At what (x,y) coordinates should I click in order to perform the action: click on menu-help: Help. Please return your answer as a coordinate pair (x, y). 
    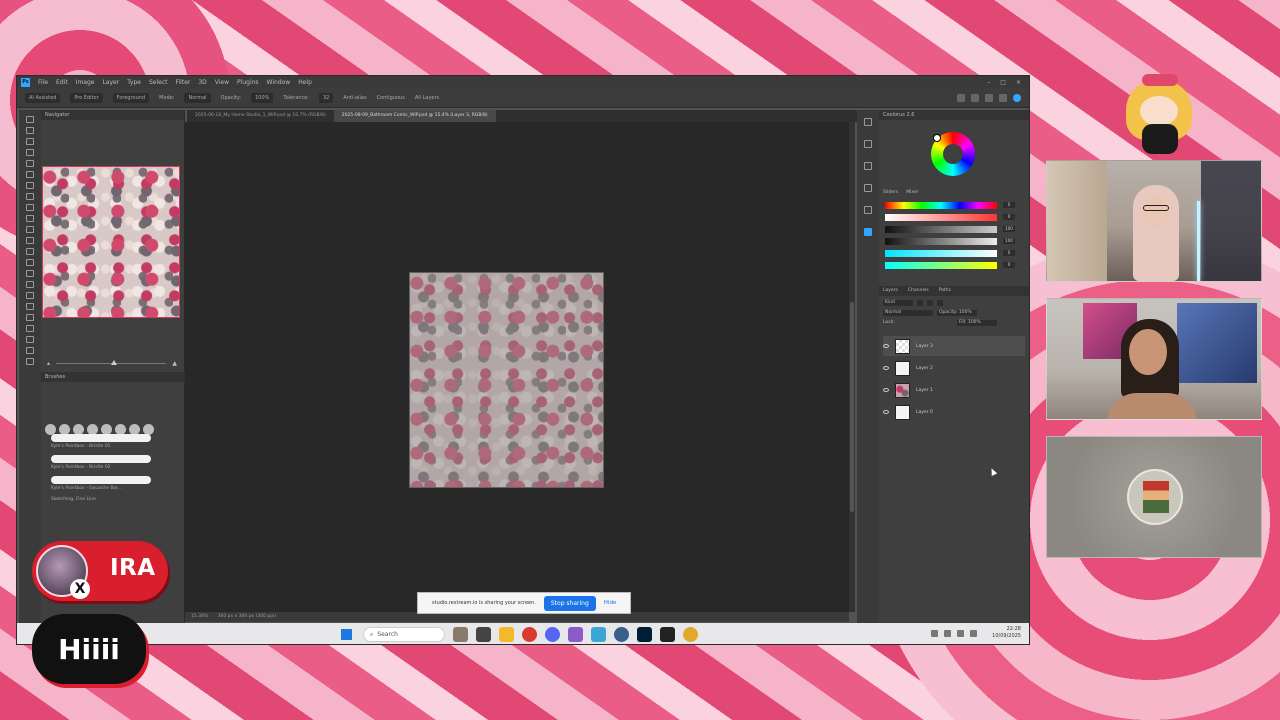
    Looking at the image, I should click on (305, 82).